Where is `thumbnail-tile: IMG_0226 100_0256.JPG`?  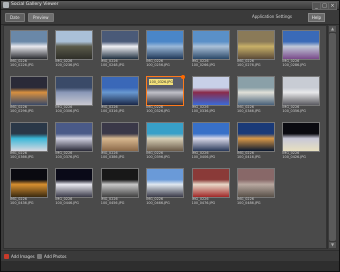
thumbnail-tile: IMG_0226 100_0256.JPG is located at coordinates (165, 51).